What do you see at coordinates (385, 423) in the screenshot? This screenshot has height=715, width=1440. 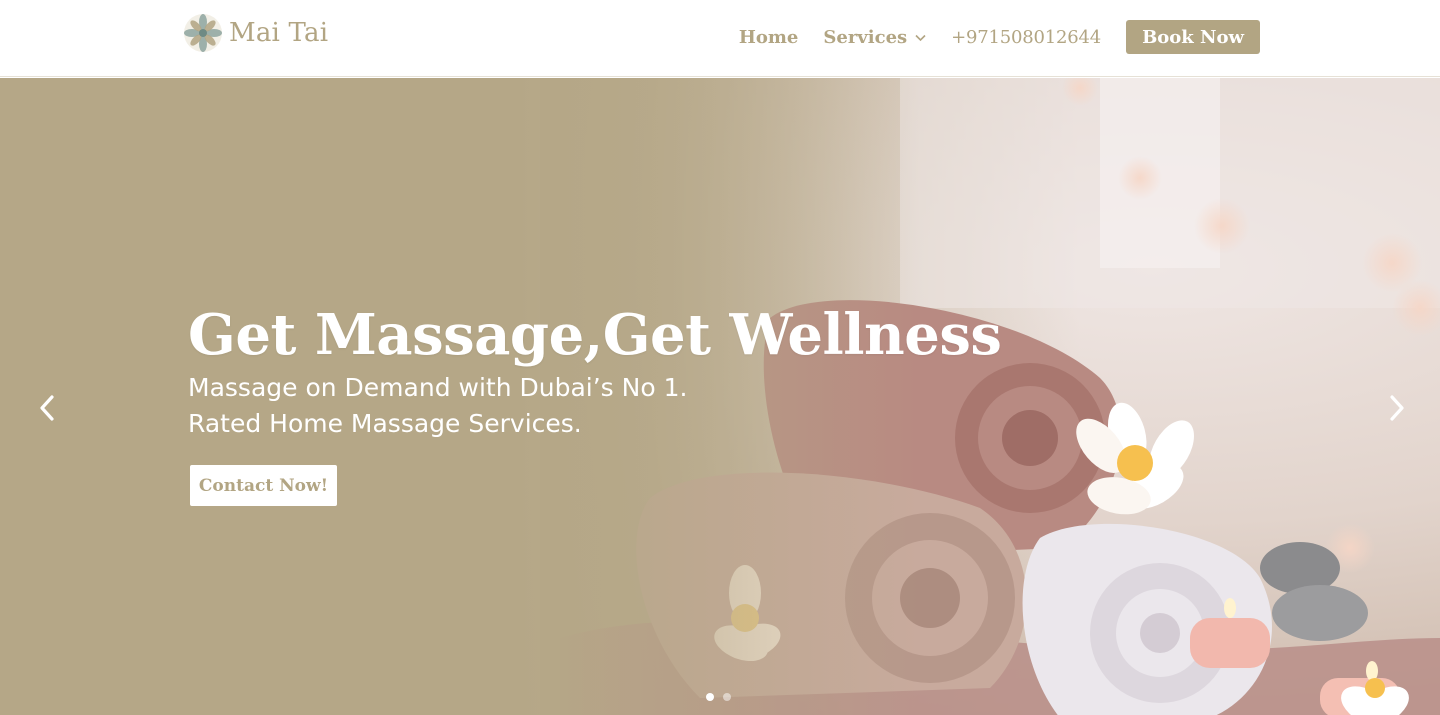 I see `hero-subtitle-line-2: Rated Home Massage Services.` at bounding box center [385, 423].